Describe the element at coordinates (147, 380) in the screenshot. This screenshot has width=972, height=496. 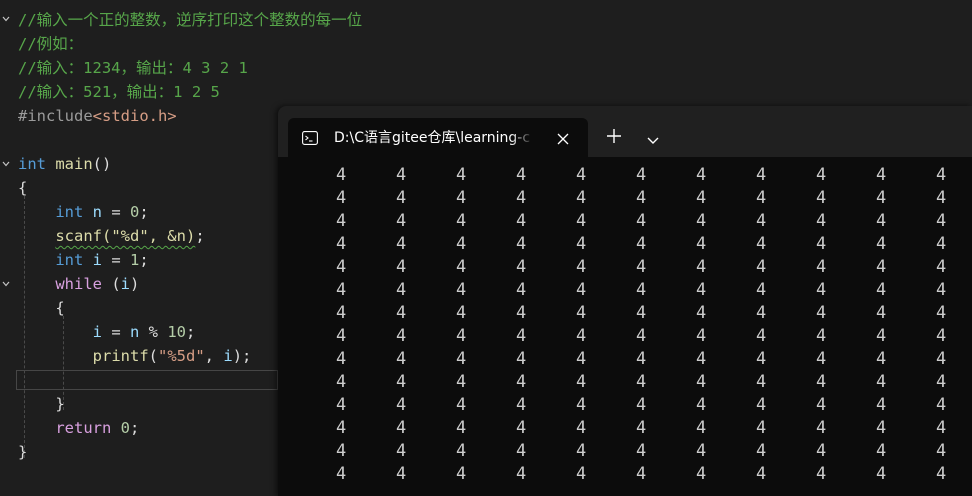
I see `current-line-highlight` at that location.